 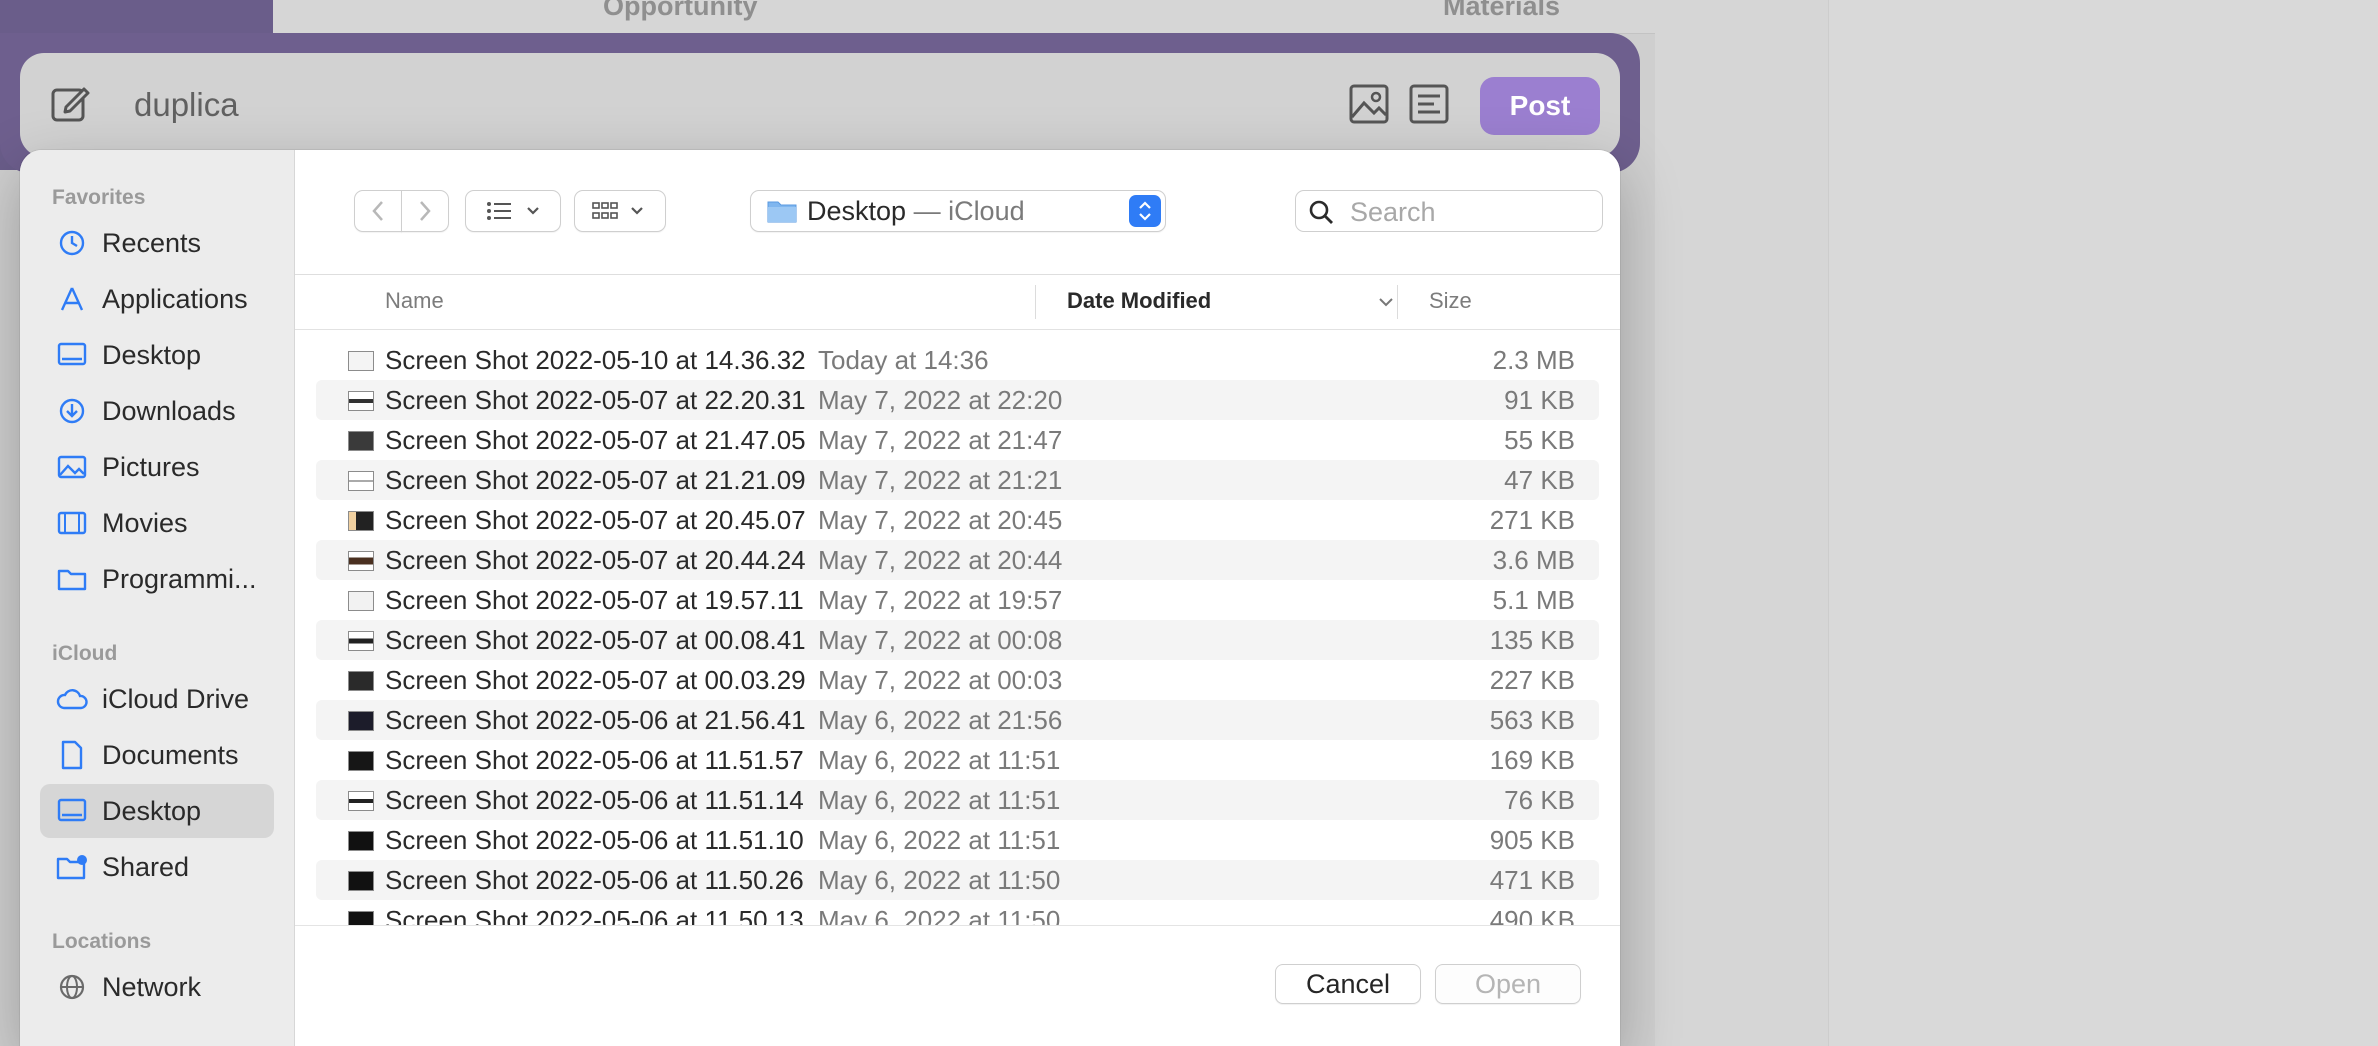 What do you see at coordinates (1501, 11) in the screenshot?
I see `tab-materials: Materials` at bounding box center [1501, 11].